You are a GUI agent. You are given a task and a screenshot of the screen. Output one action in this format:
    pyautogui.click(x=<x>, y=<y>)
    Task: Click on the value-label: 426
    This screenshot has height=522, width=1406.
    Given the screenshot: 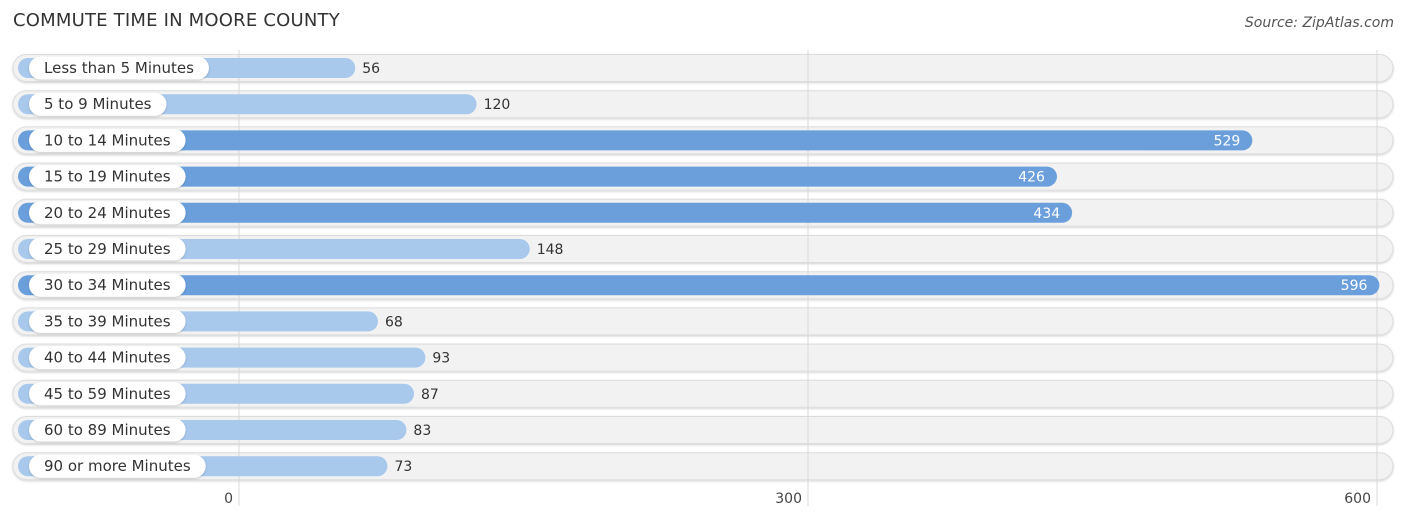 What is the action you would take?
    pyautogui.click(x=1031, y=178)
    